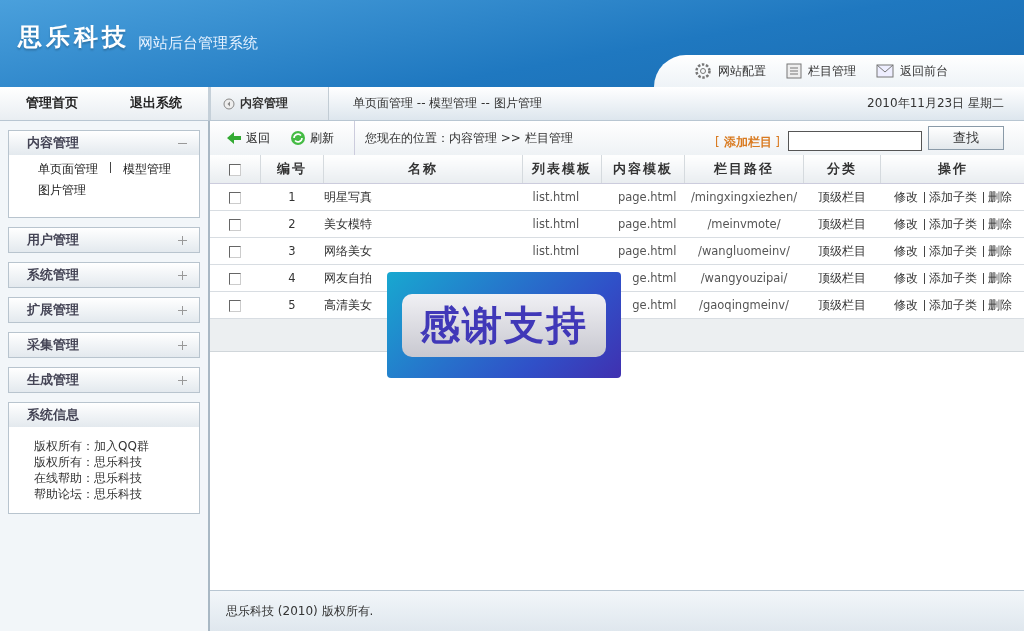 Image resolution: width=1024 pixels, height=631 pixels. What do you see at coordinates (88, 478) in the screenshot?
I see `info-line: 在线帮助：思乐科技` at bounding box center [88, 478].